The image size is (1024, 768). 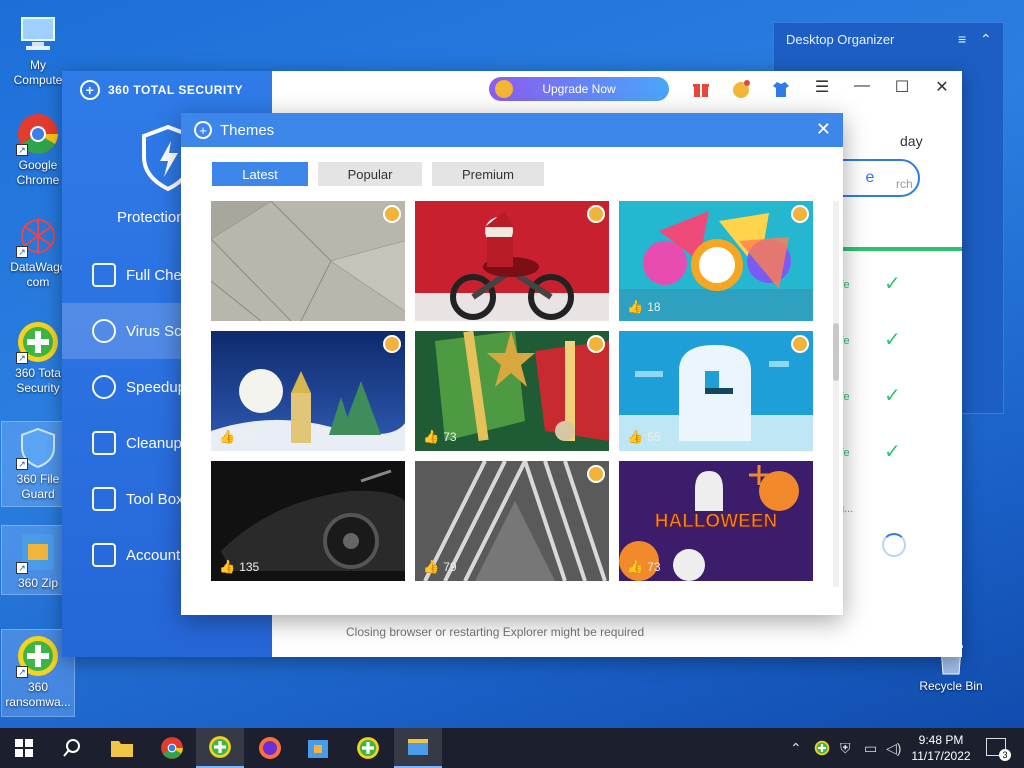 I want to click on tray-360-icon, so click(x=822, y=749).